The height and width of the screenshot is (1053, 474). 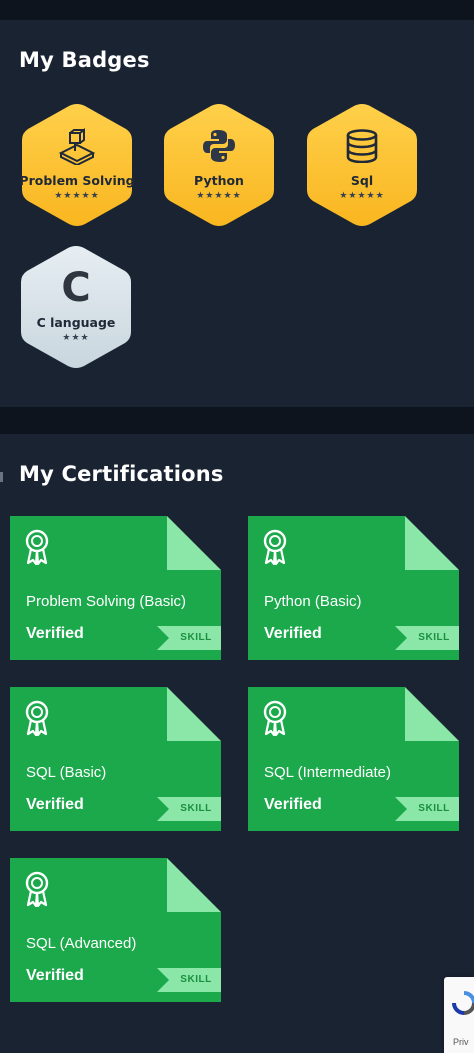 I want to click on certificate-card: SQL (Intermediate) Verified SKILL, so click(x=353, y=759).